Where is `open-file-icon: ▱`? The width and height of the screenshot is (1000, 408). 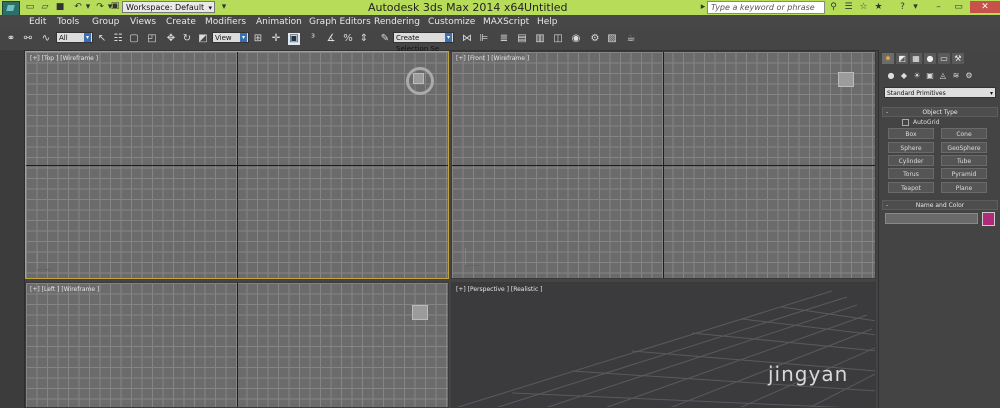 open-file-icon: ▱ is located at coordinates (45, 7).